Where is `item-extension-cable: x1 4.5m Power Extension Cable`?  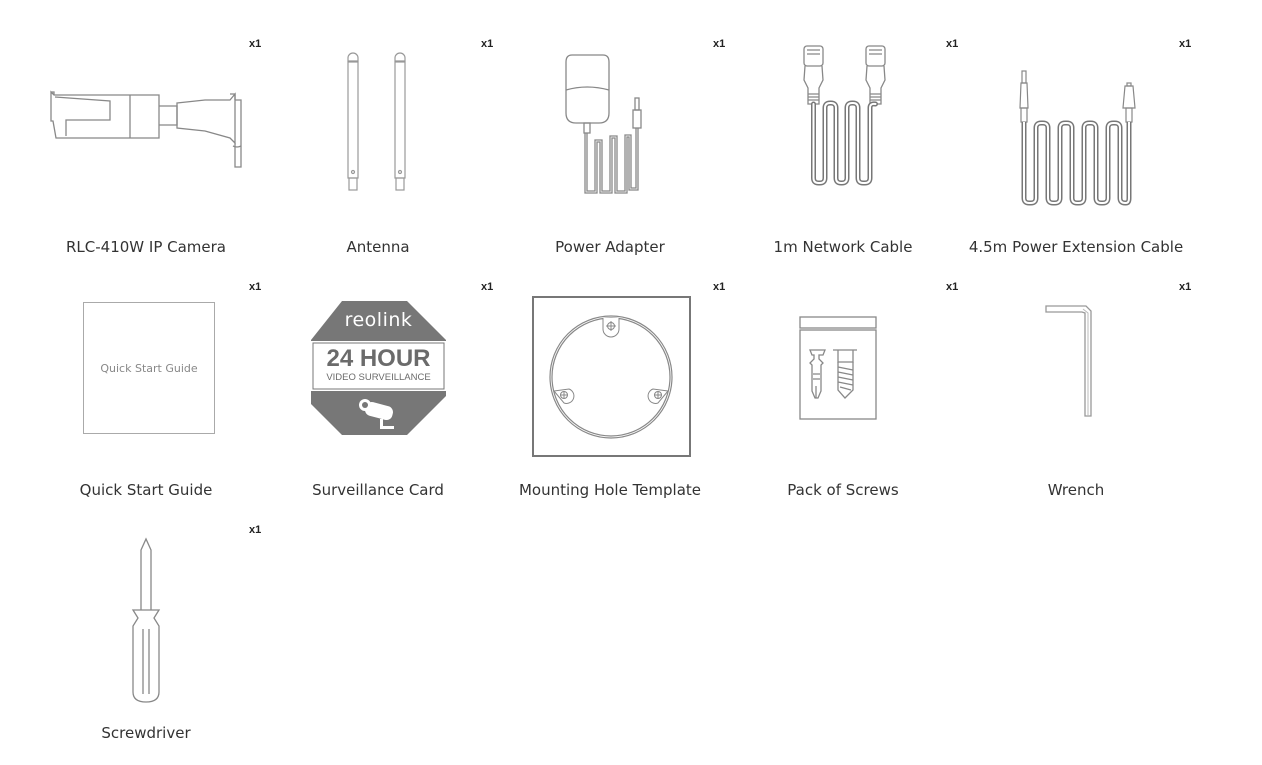
item-extension-cable: x1 4.5m Power Extension Cable is located at coordinates (1076, 149).